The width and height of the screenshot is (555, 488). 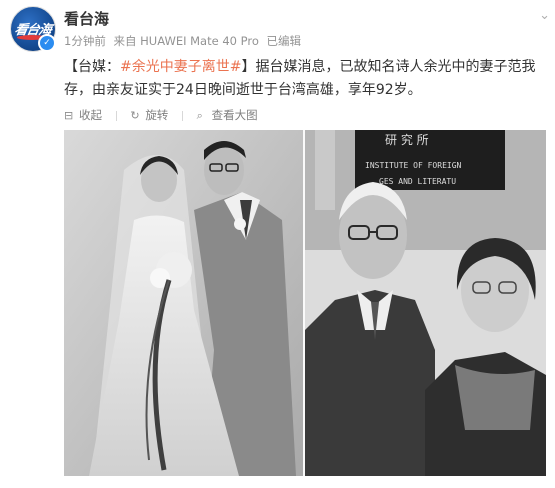 I want to click on author-name: 看台海, so click(x=86, y=18).